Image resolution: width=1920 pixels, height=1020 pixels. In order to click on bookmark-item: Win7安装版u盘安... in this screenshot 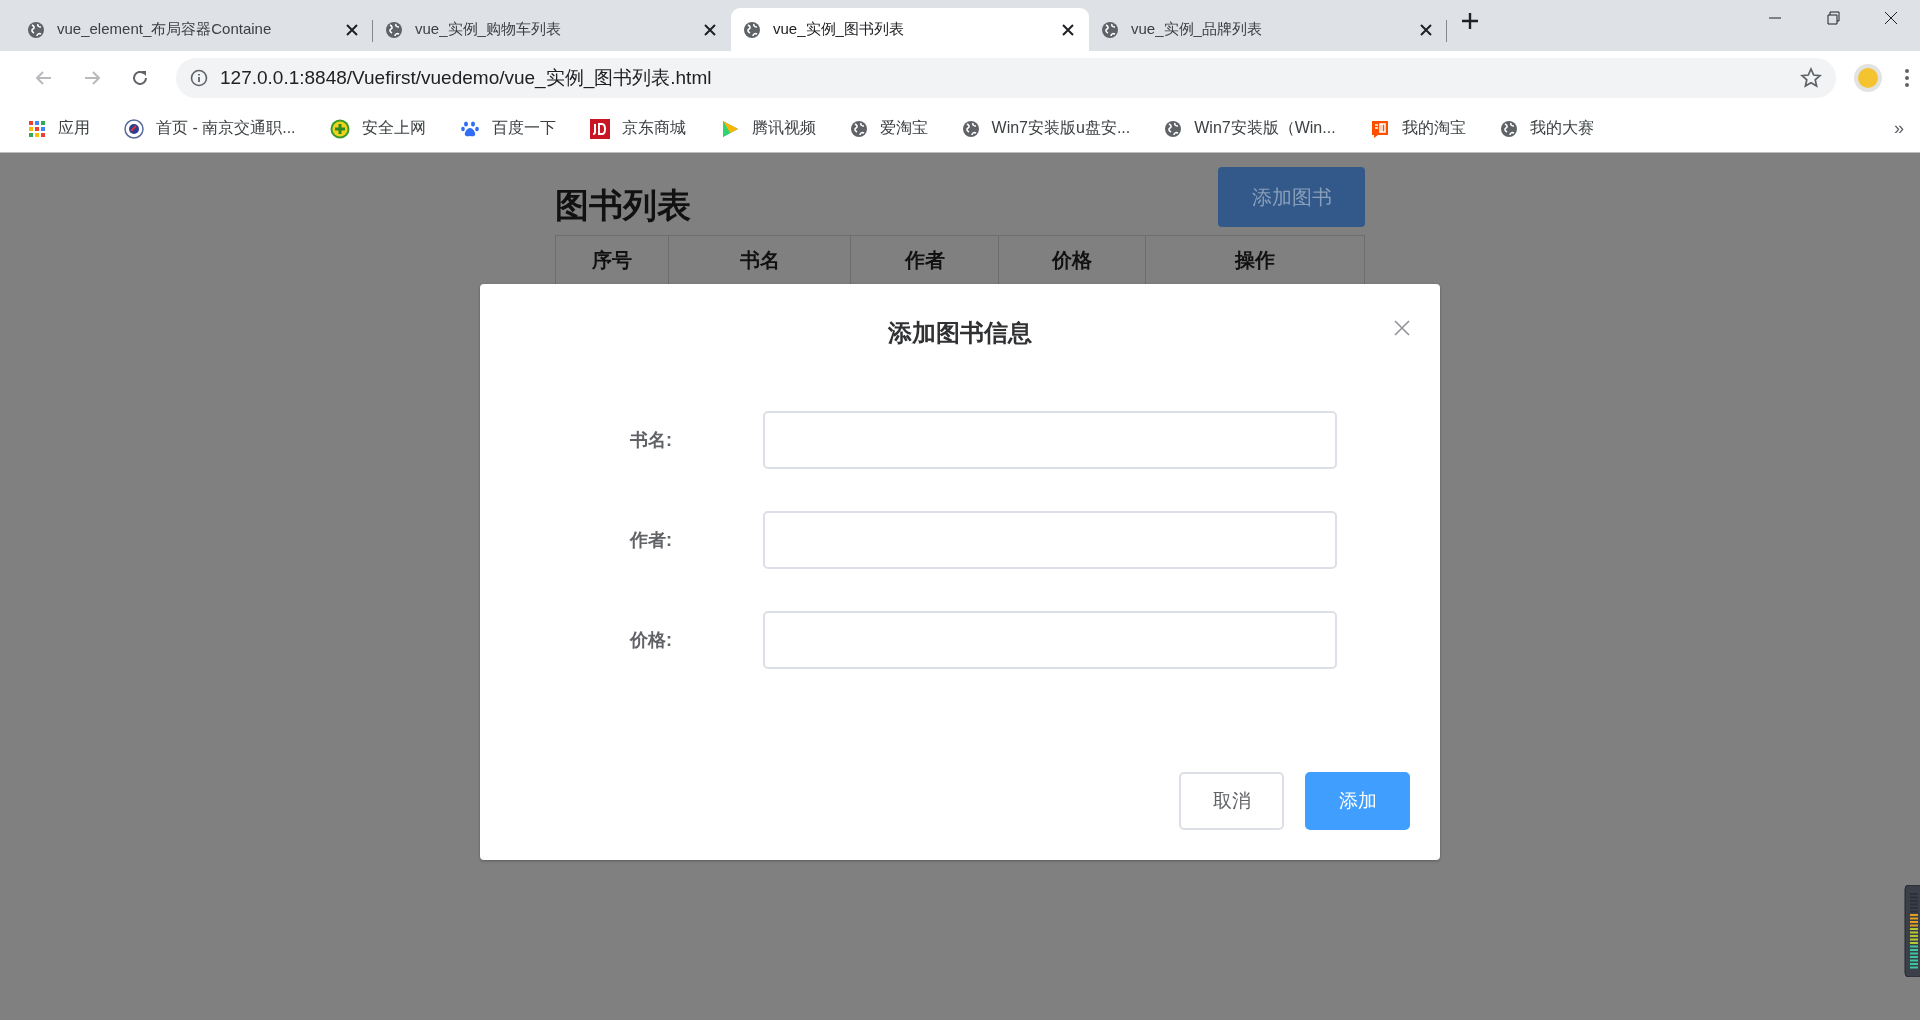, I will do `click(1046, 128)`.